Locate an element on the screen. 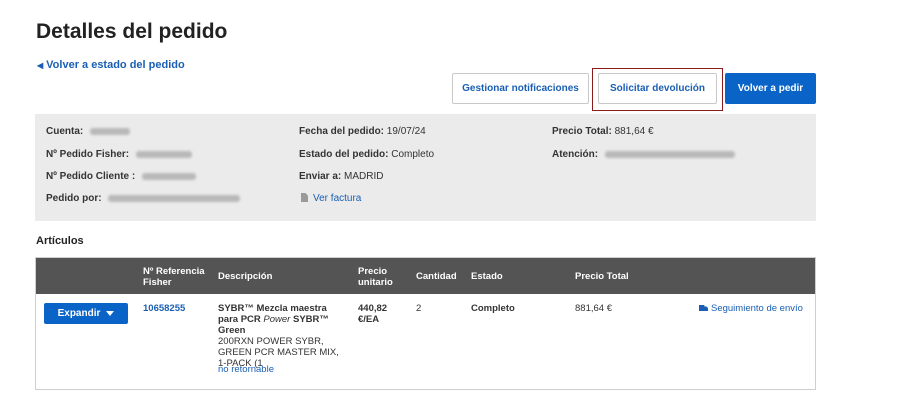 This screenshot has height=417, width=898. ship-to-field: Enviar a: MADRID is located at coordinates (341, 176).